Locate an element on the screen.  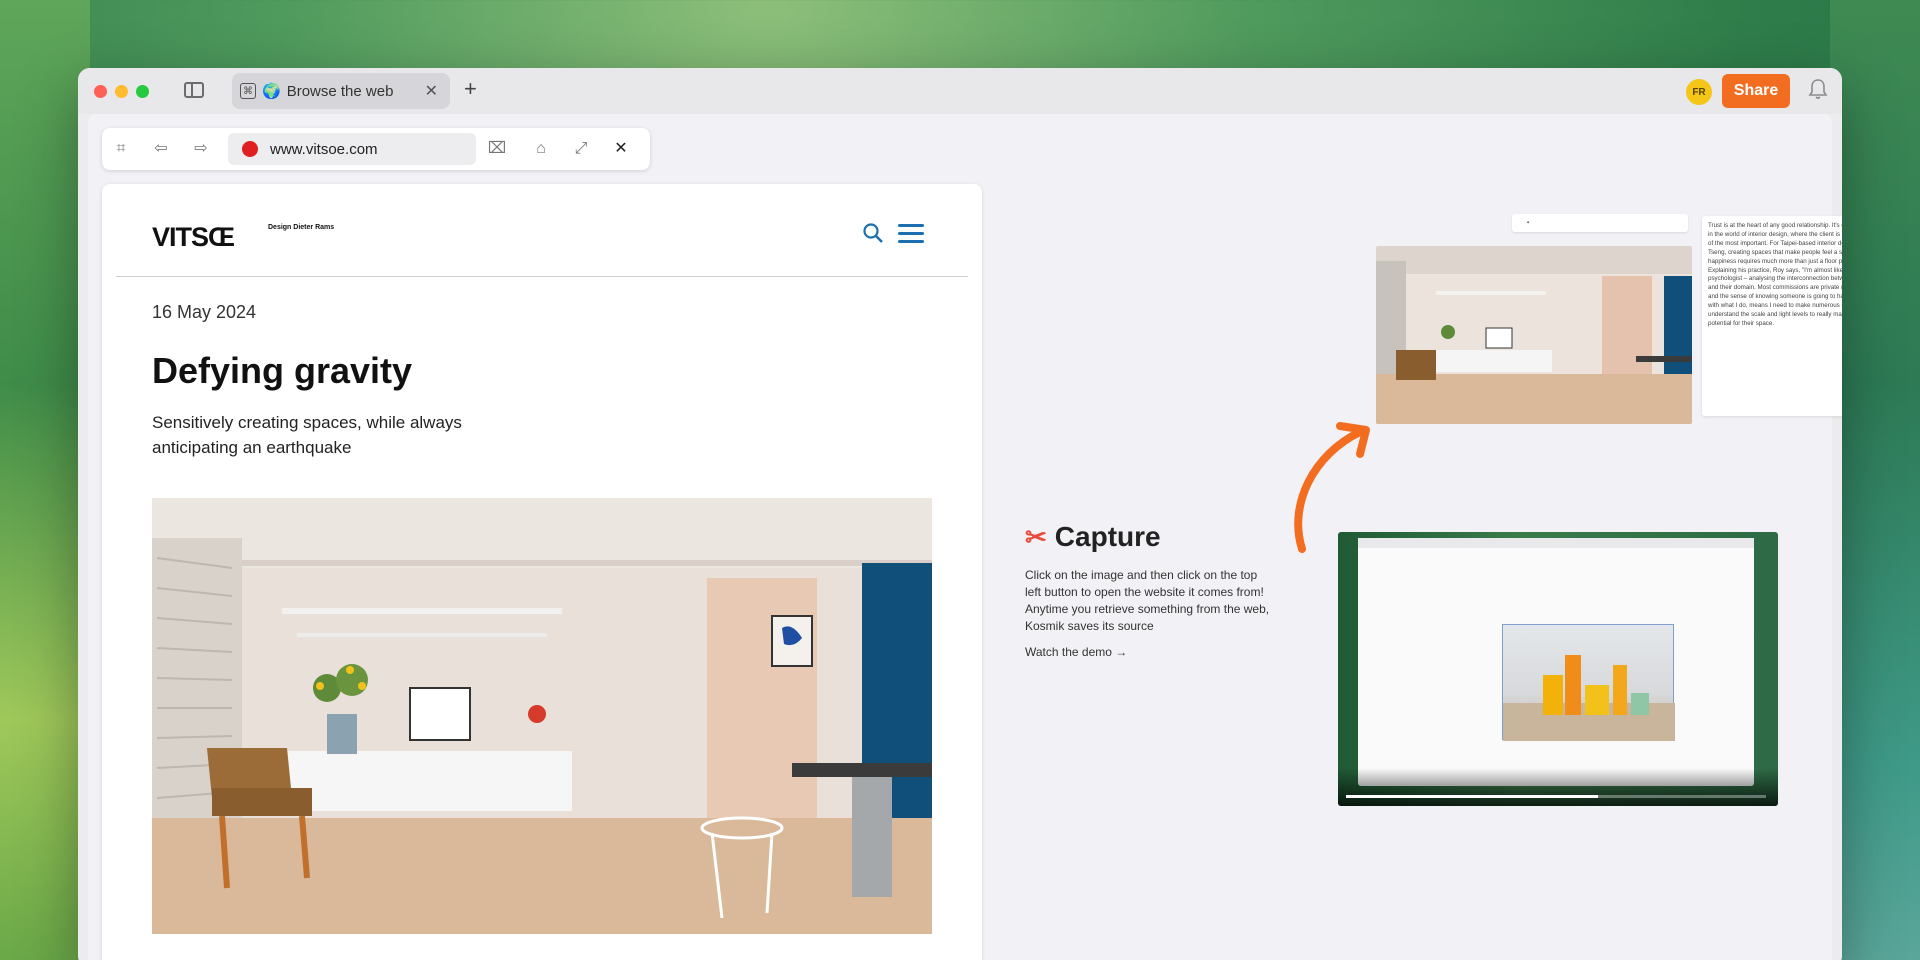
watch-demo-link: Watch the demo → is located at coordinates (1076, 652).